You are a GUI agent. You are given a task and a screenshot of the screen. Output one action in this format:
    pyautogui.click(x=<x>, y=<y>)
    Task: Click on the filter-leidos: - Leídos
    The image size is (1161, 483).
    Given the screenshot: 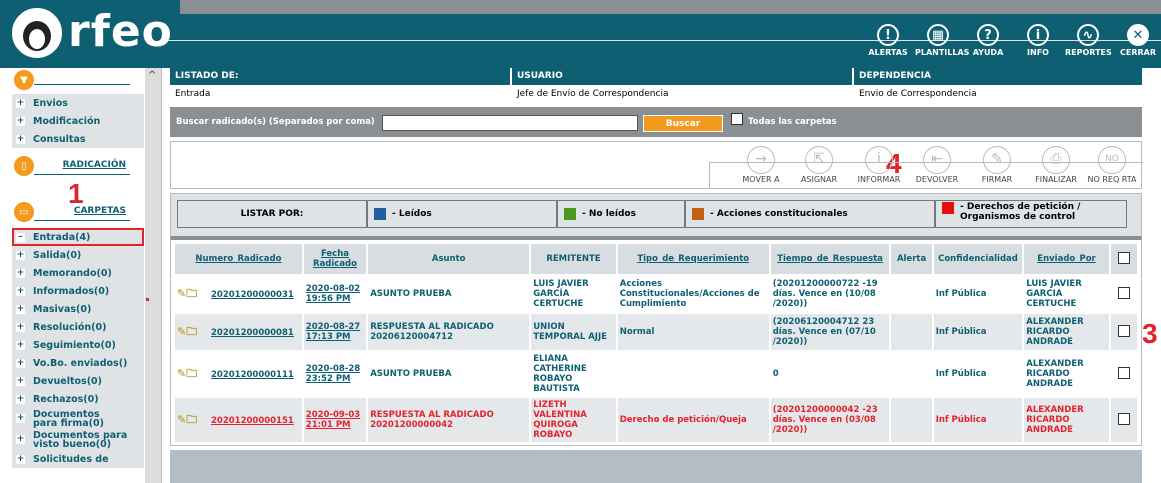 What is the action you would take?
    pyautogui.click(x=462, y=214)
    